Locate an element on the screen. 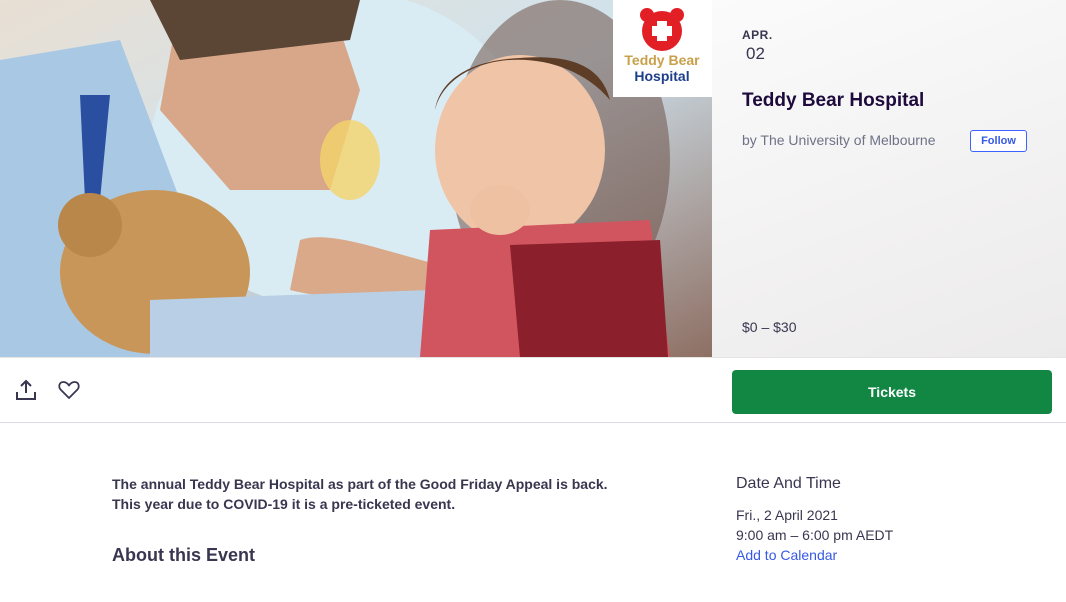 The width and height of the screenshot is (1066, 602). like-button is located at coordinates (69, 390).